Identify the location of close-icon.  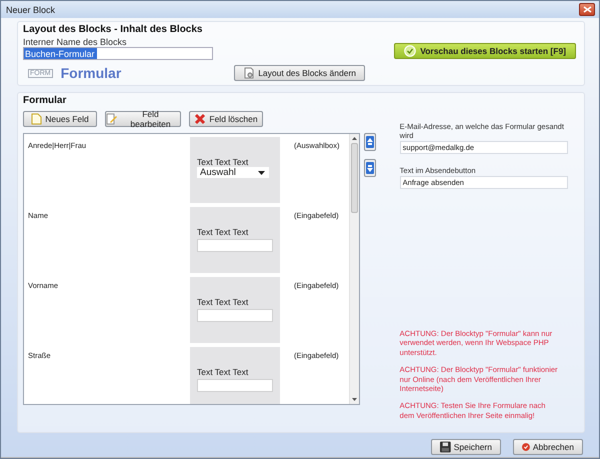
(587, 9).